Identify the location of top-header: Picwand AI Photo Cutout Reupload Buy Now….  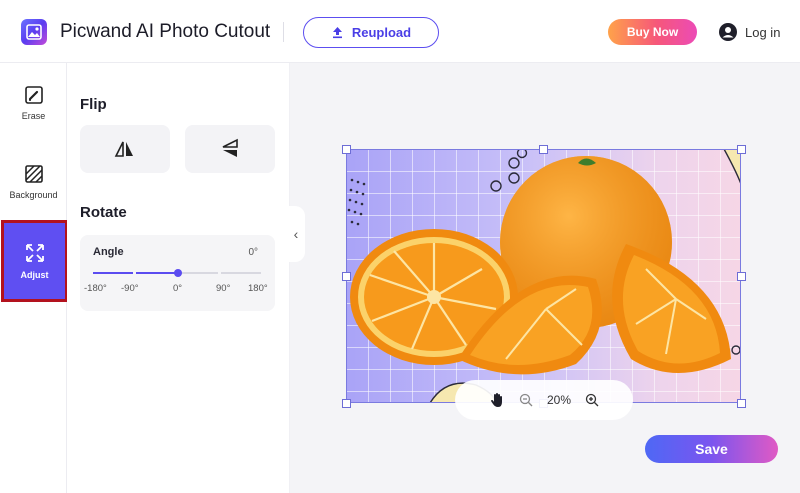
(400, 31).